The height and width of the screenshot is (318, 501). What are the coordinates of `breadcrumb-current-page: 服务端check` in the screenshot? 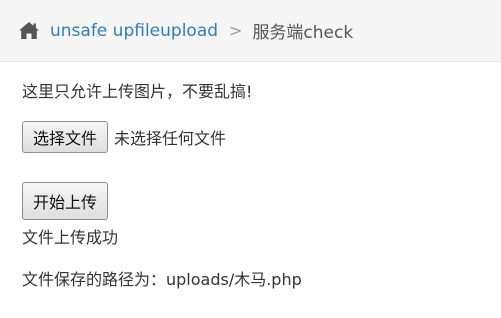 It's located at (303, 33).